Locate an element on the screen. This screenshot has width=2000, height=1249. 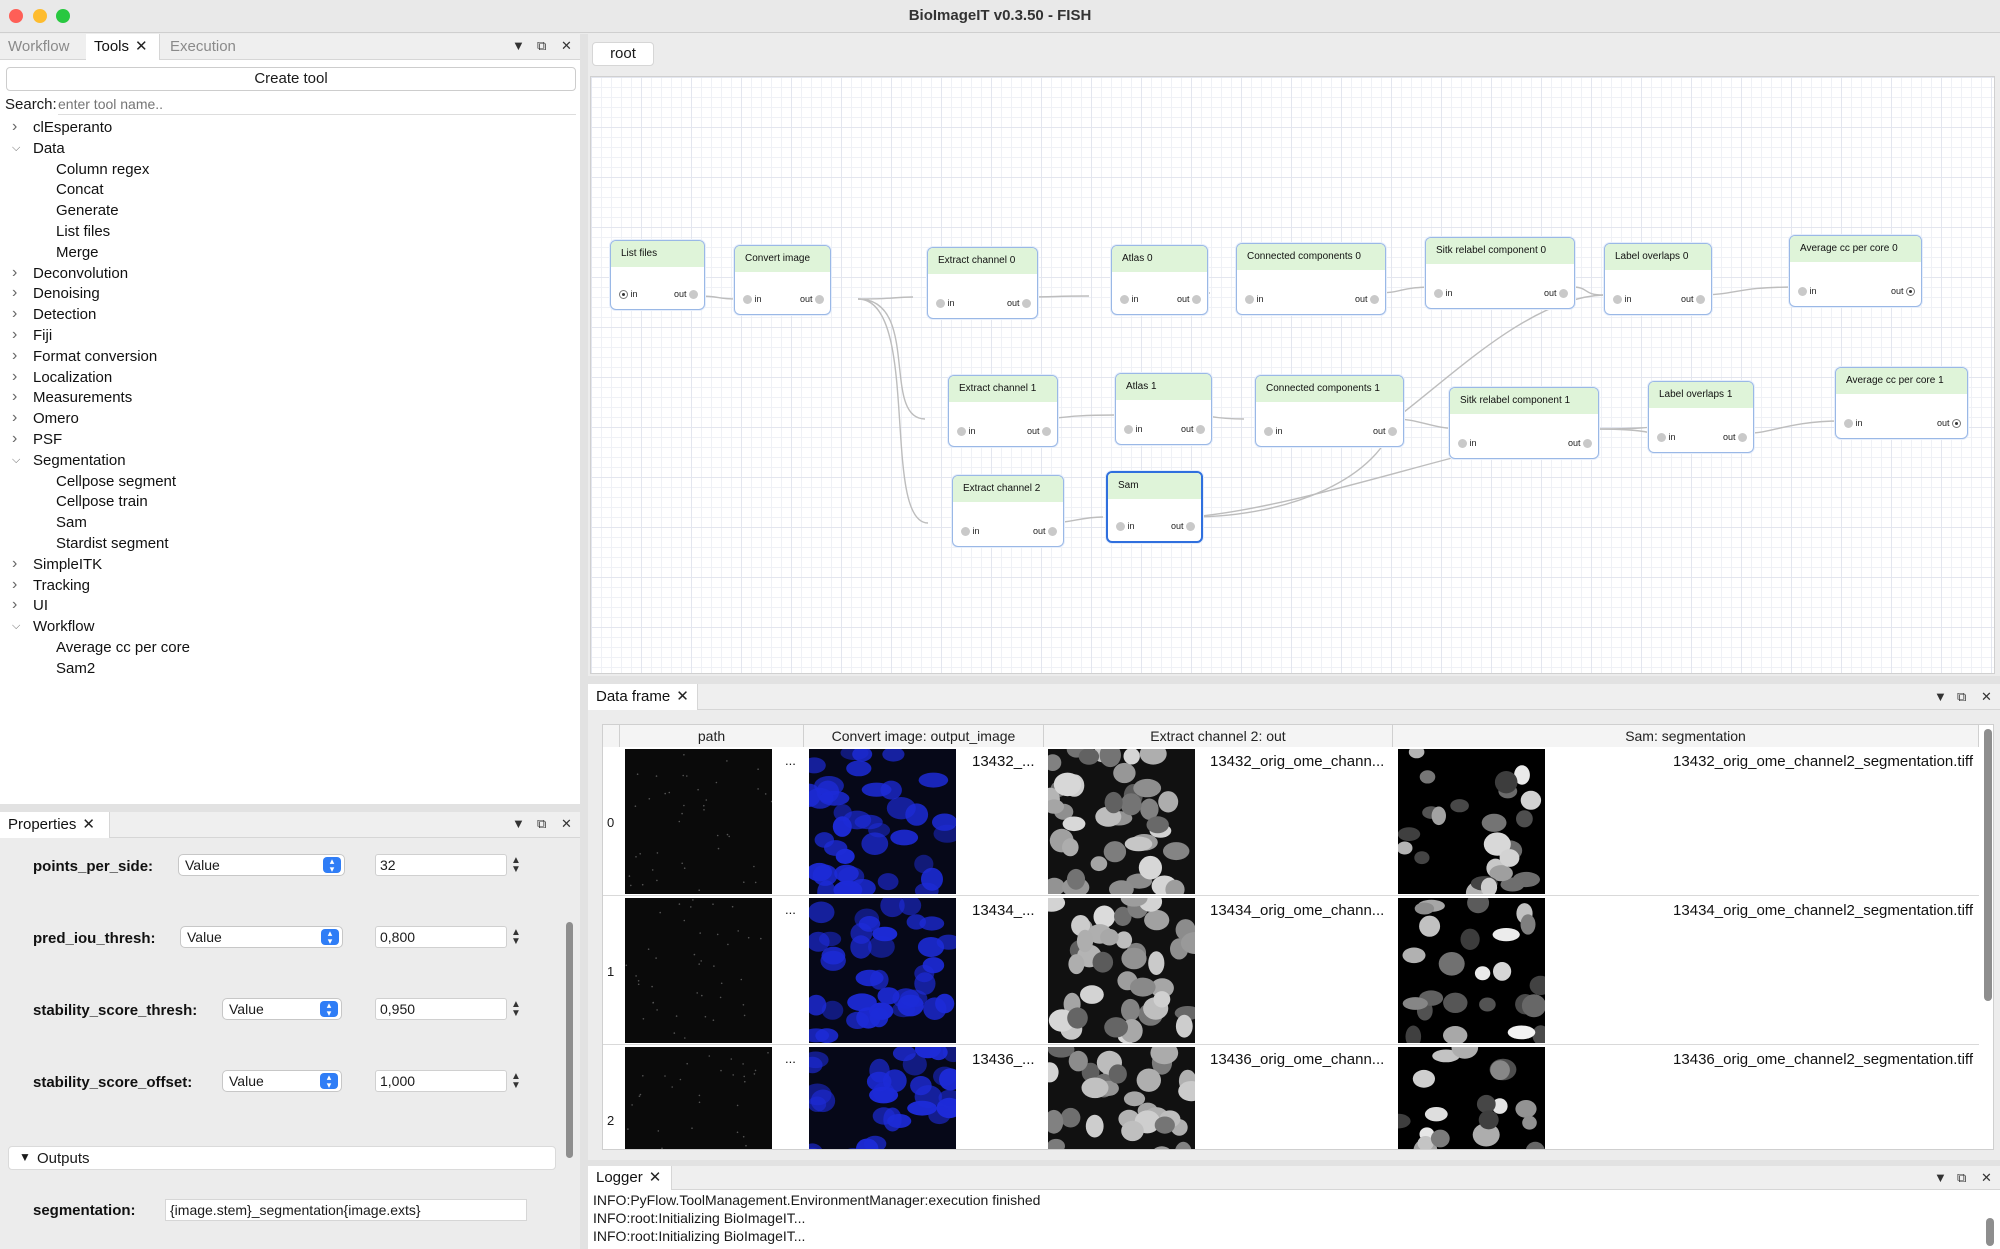
graph-node: Extract channel 2 in out is located at coordinates (1008, 511).